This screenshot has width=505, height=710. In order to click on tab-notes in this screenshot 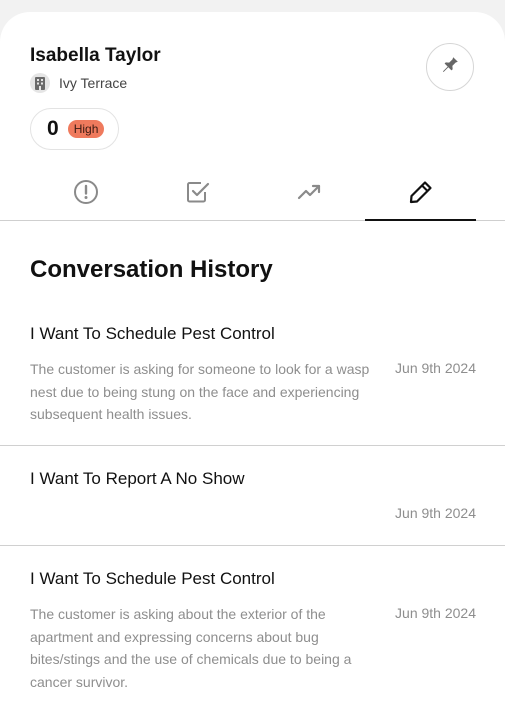, I will do `click(420, 196)`.